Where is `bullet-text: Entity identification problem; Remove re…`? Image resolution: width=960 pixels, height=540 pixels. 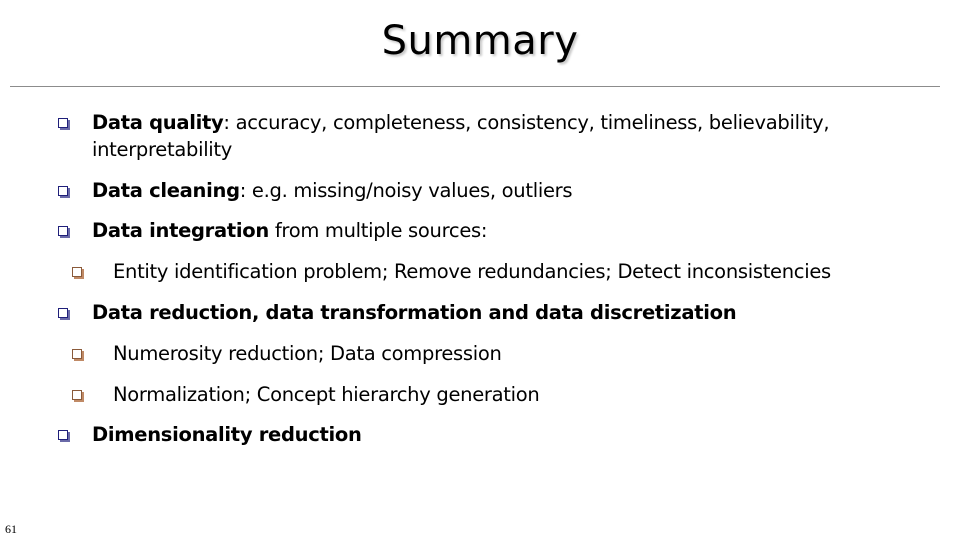 bullet-text: Entity identification problem; Remove re… is located at coordinates (472, 271).